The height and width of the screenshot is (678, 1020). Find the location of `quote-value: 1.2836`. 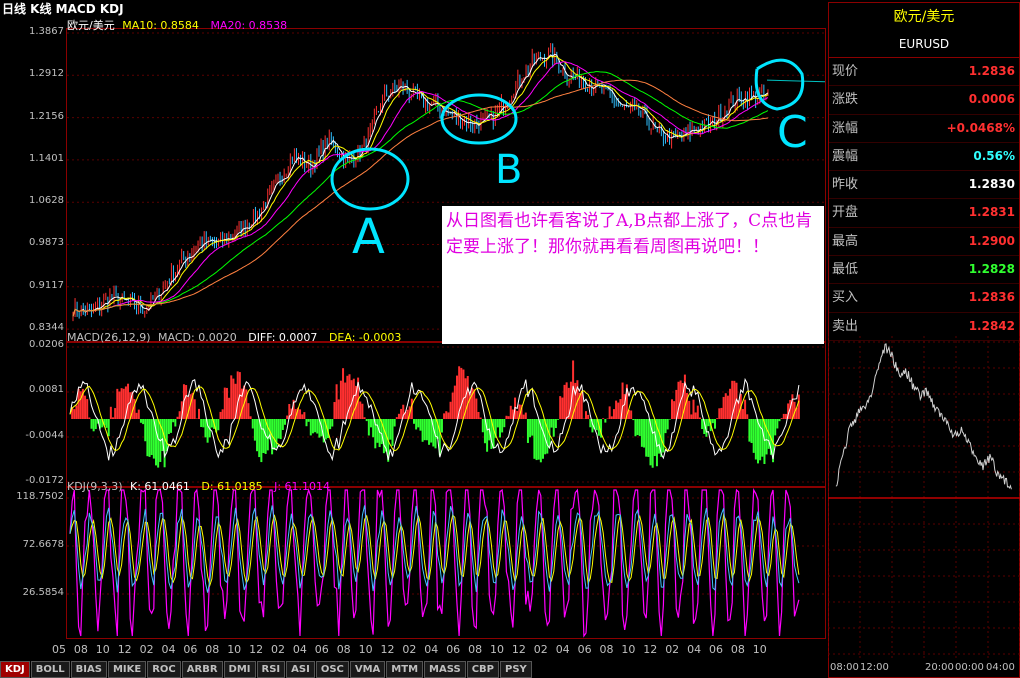

quote-value: 1.2836 is located at coordinates (991, 297).